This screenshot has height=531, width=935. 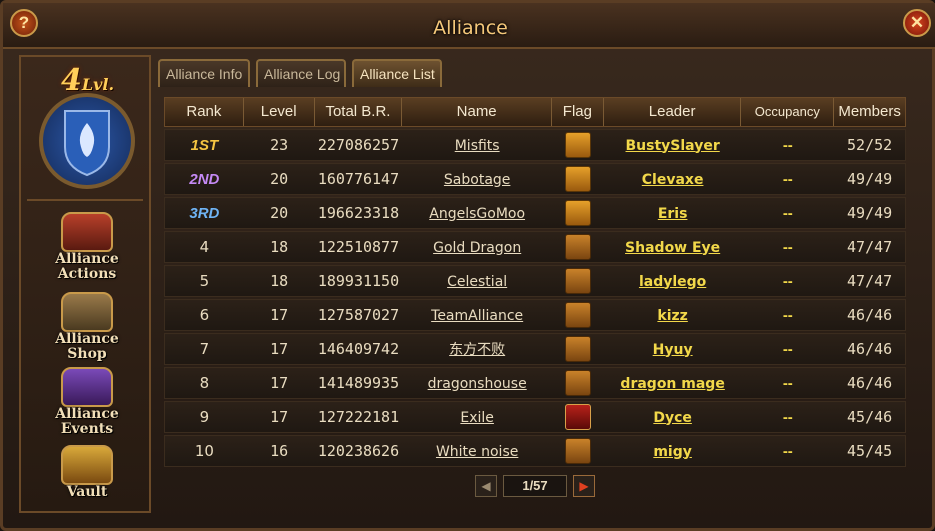 I want to click on alliance-name-link: Misfits, so click(x=477, y=146).